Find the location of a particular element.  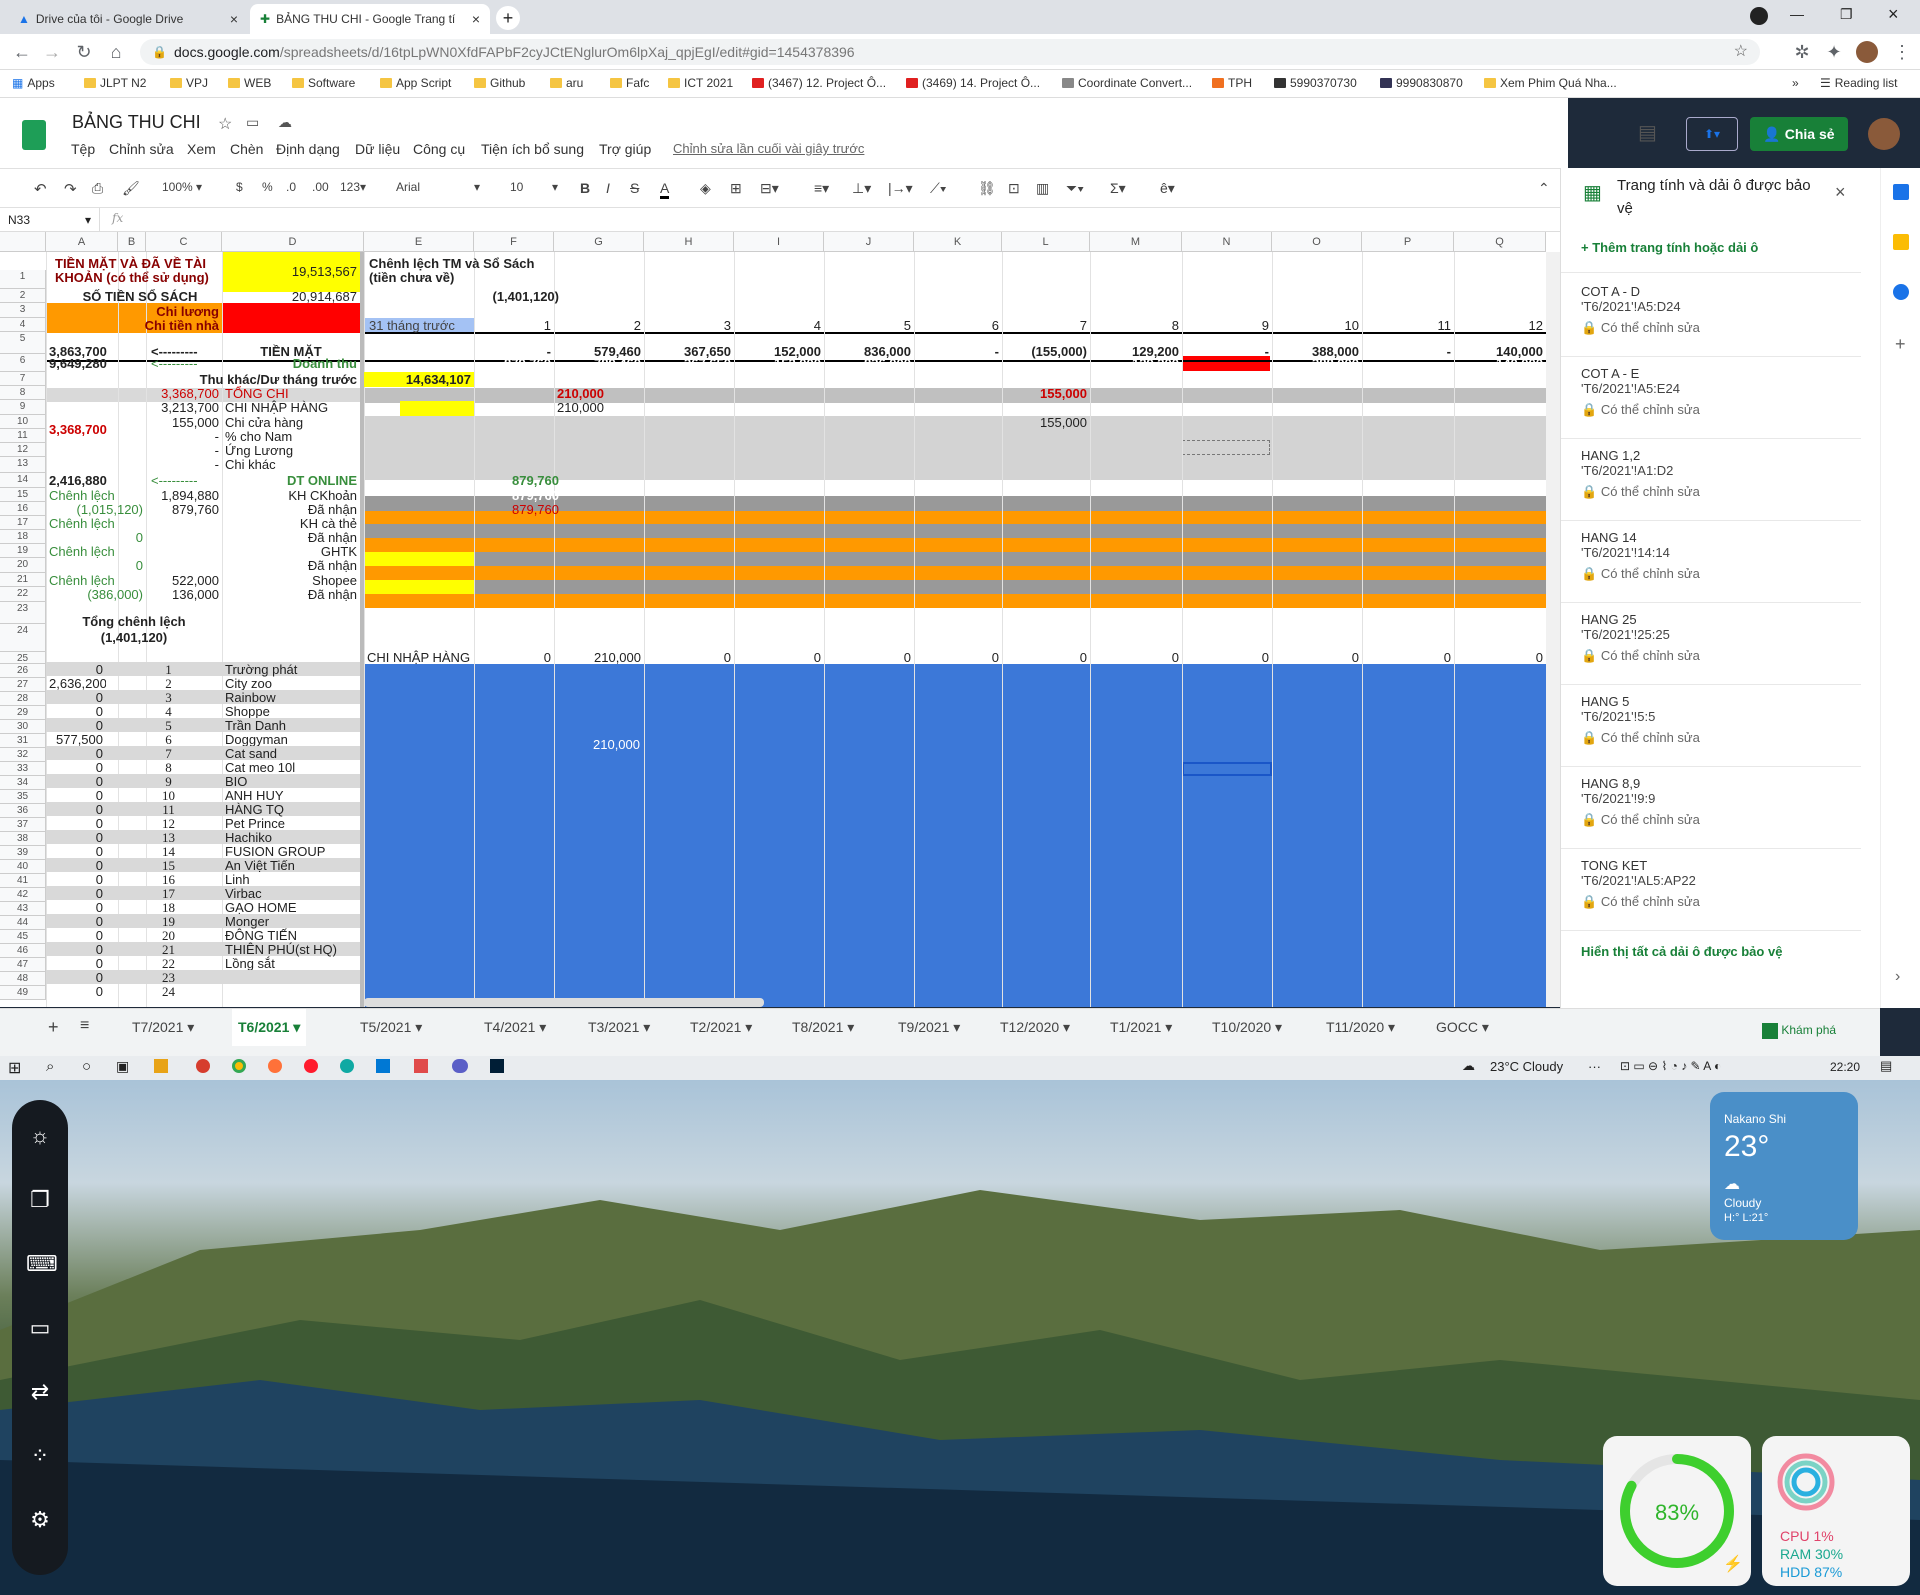

grid-cell: 789,460 is located at coordinates (599, 363).